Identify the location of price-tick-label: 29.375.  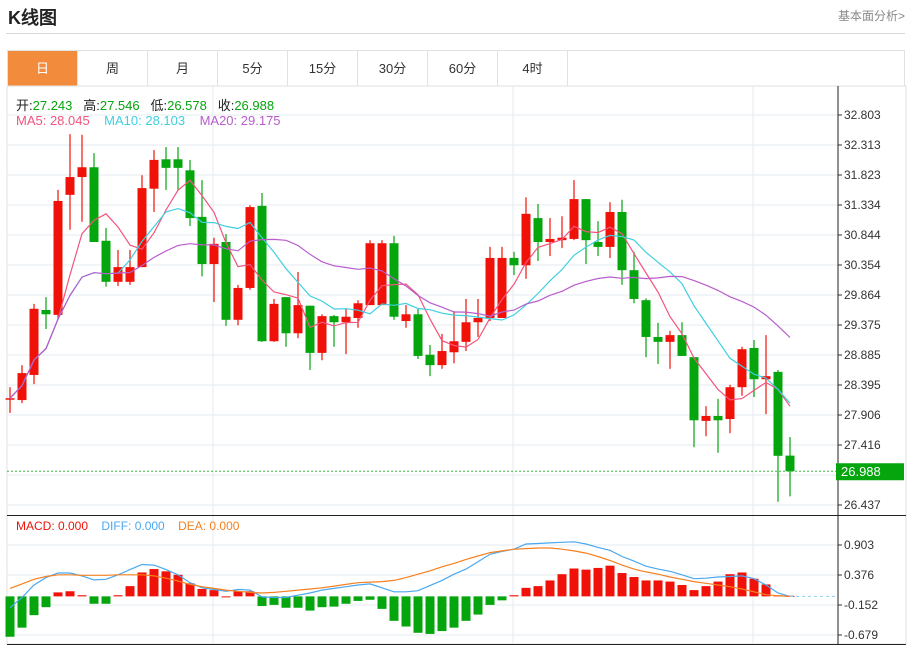
(862, 325).